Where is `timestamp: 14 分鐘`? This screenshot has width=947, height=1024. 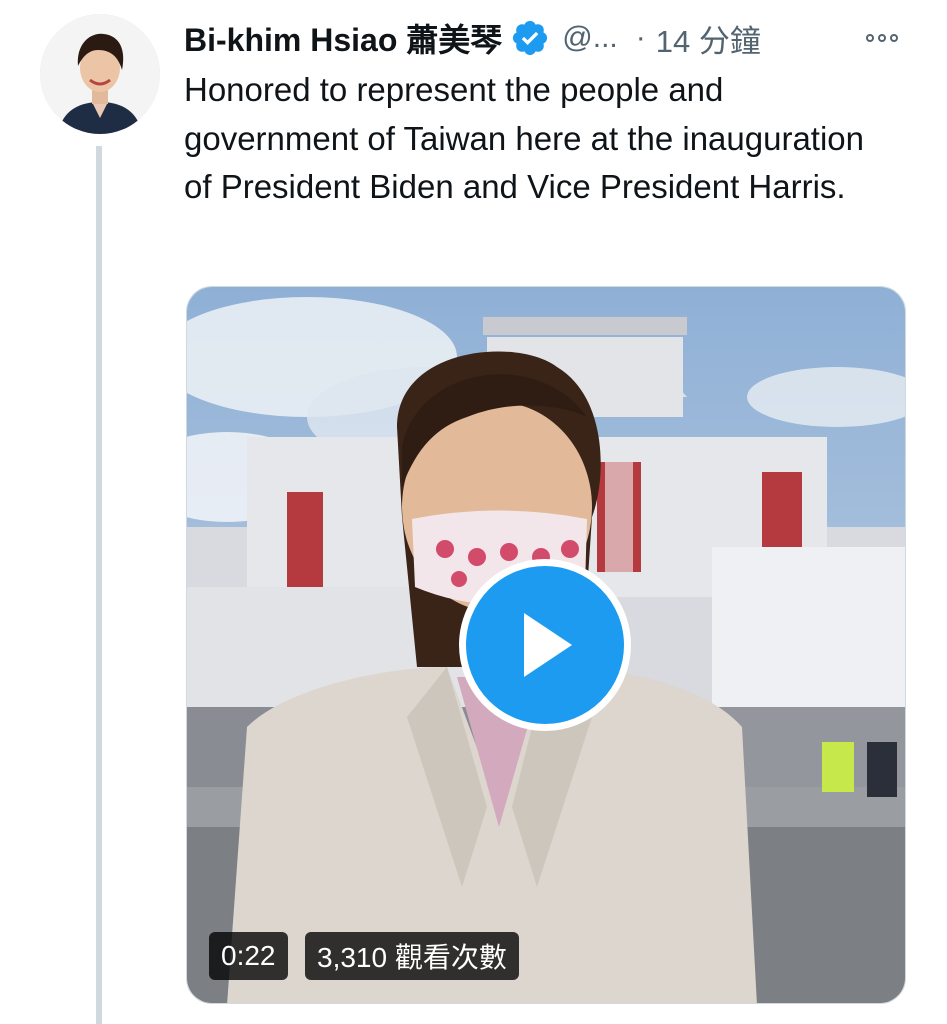 timestamp: 14 分鐘 is located at coordinates (708, 38).